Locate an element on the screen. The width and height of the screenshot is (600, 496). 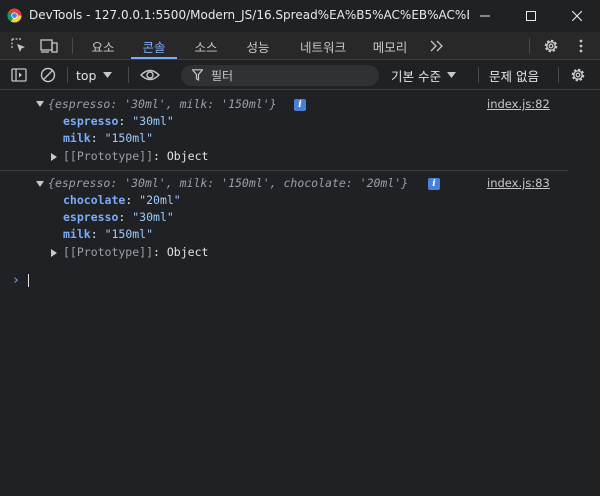
tab-elements: 요소 is located at coordinates (103, 46).